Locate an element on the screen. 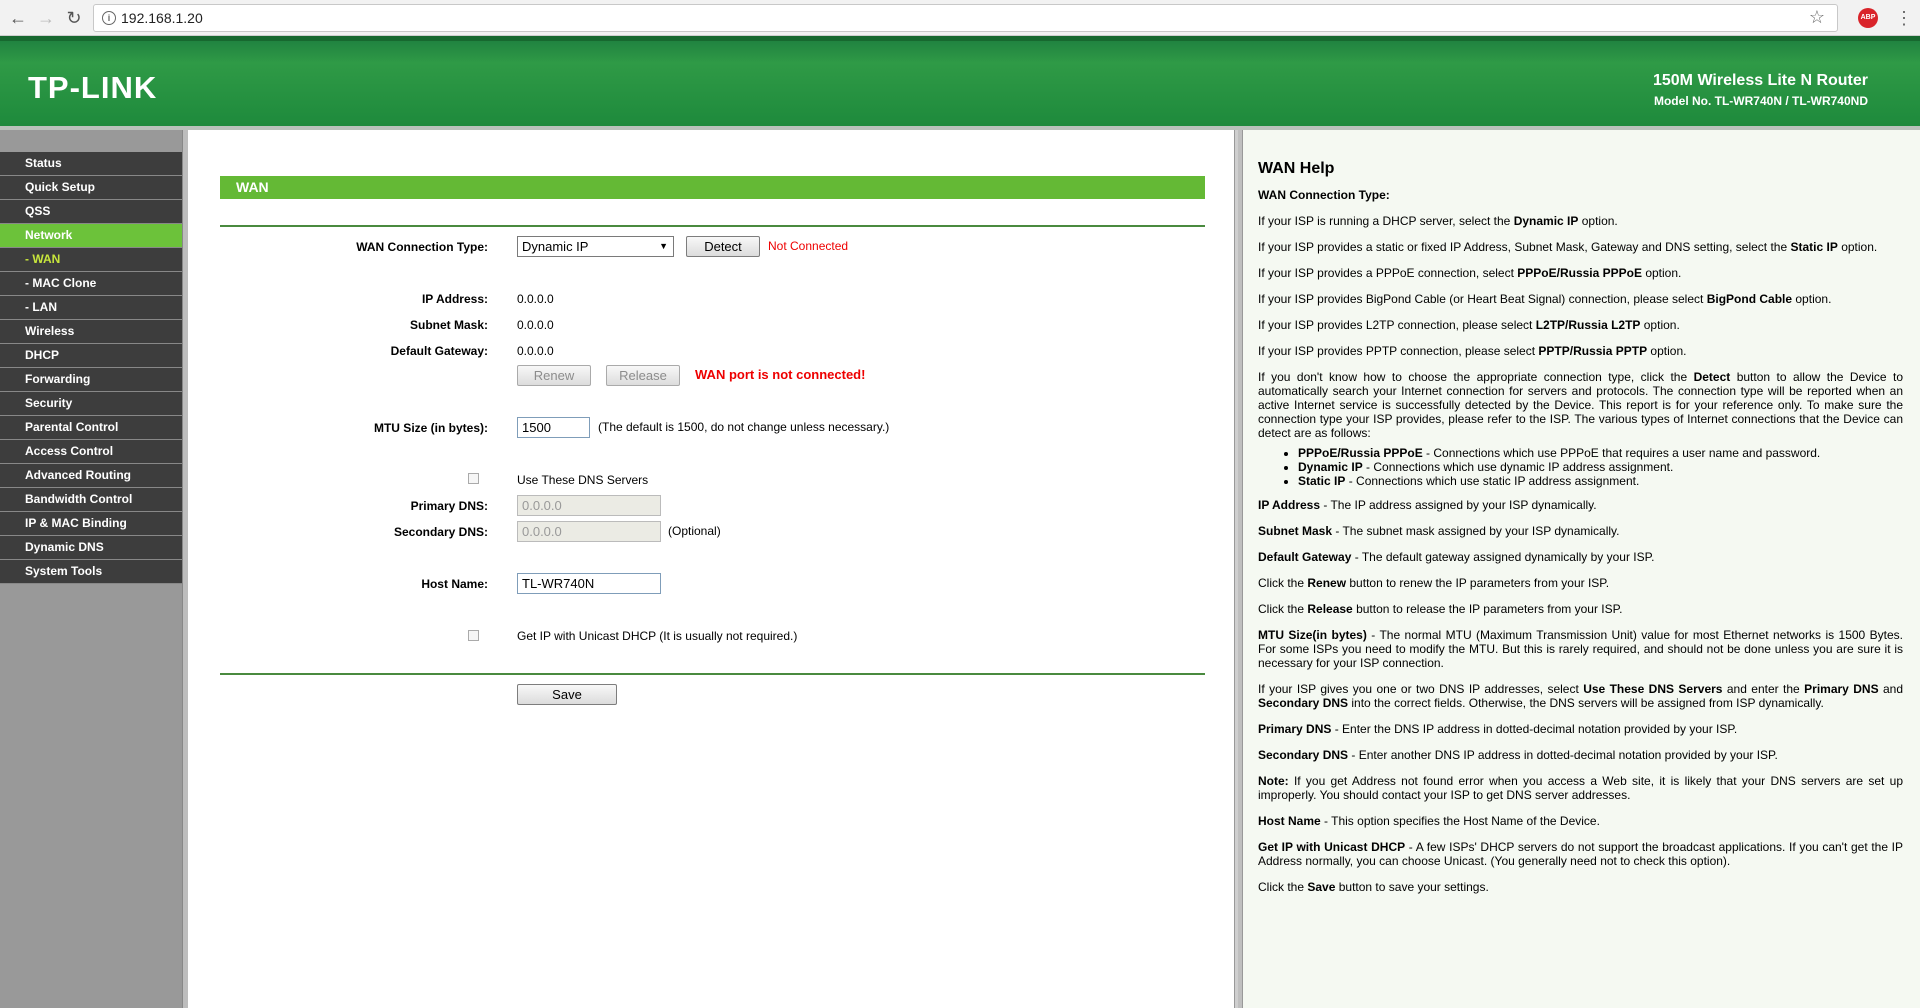 The width and height of the screenshot is (1920, 1008). adblock-icon: ABP is located at coordinates (1868, 18).